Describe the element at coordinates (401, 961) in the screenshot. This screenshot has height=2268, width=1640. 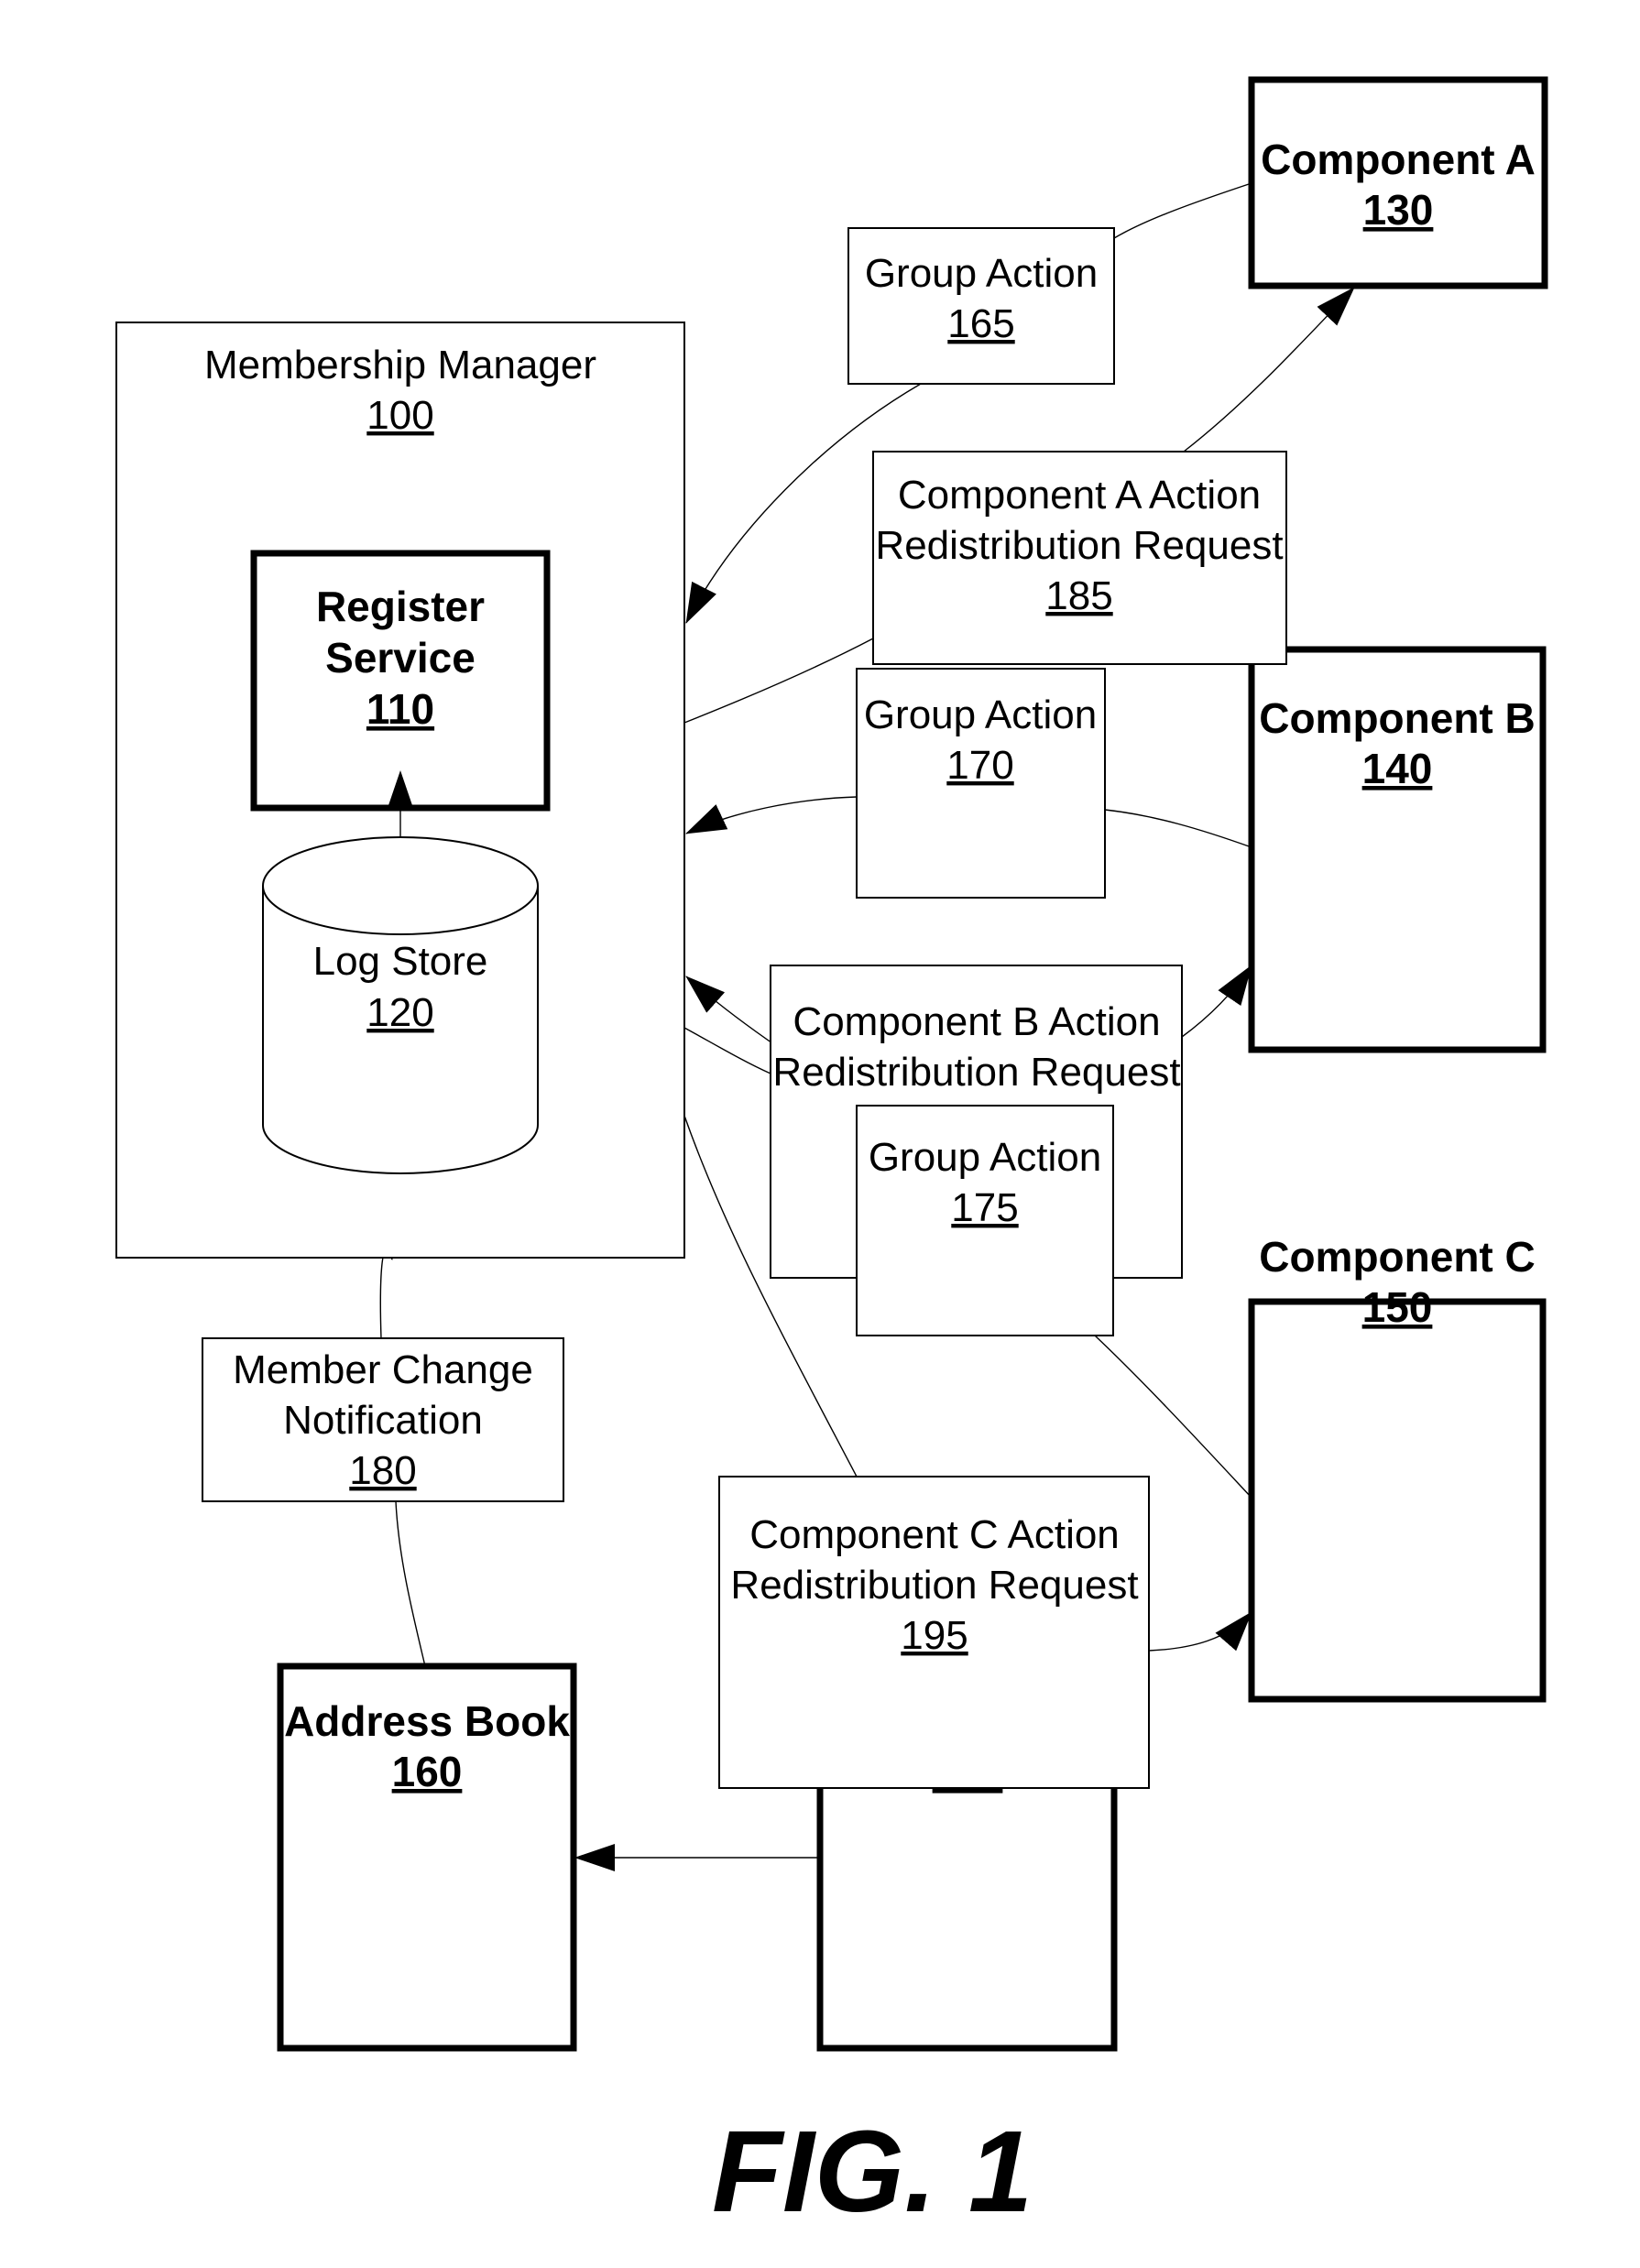
I see `log-store-title: Log Store` at that location.